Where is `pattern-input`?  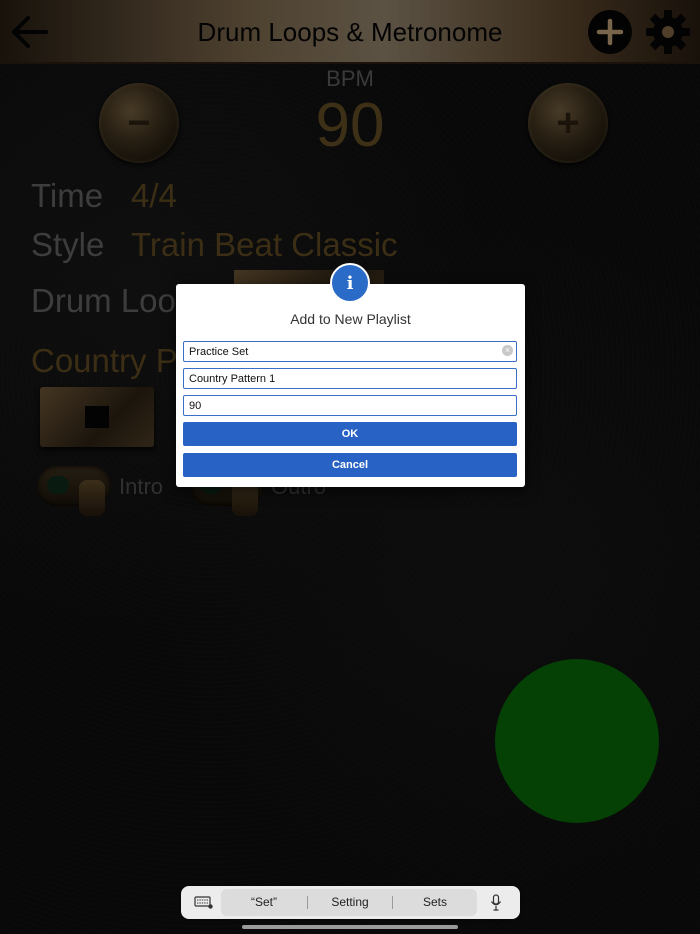 pattern-input is located at coordinates (350, 378).